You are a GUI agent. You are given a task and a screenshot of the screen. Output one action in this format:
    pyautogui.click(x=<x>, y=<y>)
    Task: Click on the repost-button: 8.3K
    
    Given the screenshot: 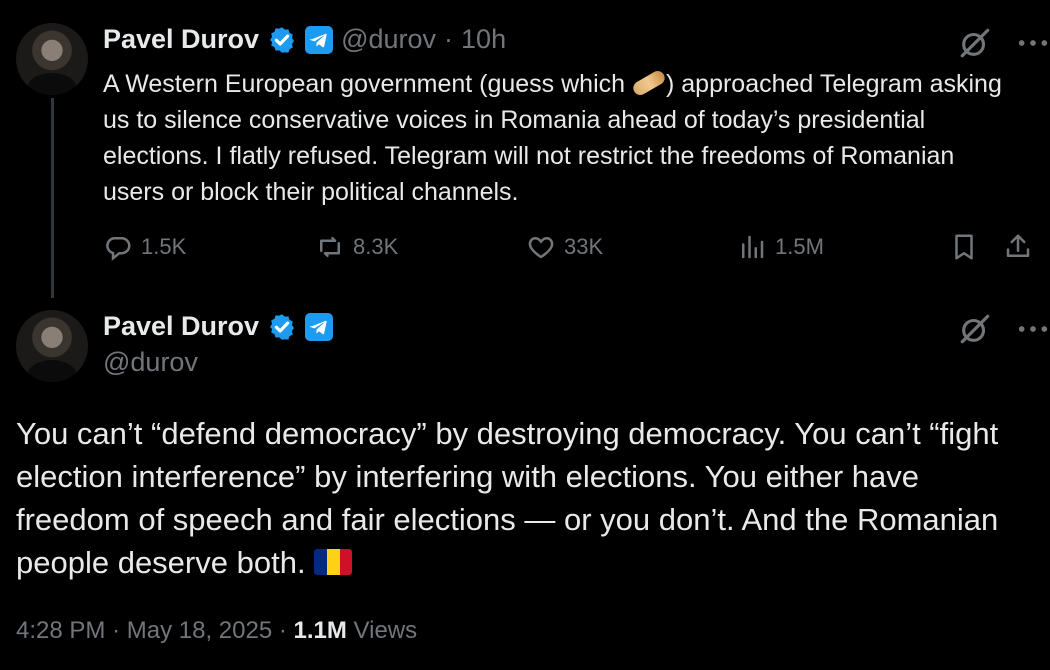 What is the action you would take?
    pyautogui.click(x=356, y=247)
    